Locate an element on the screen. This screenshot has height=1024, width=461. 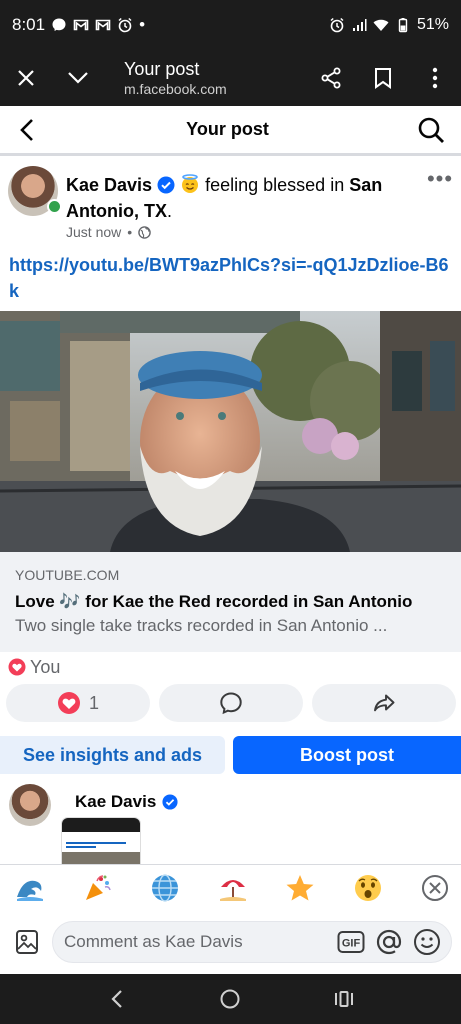
emoji-suggestion-bar is located at coordinates (230, 887).